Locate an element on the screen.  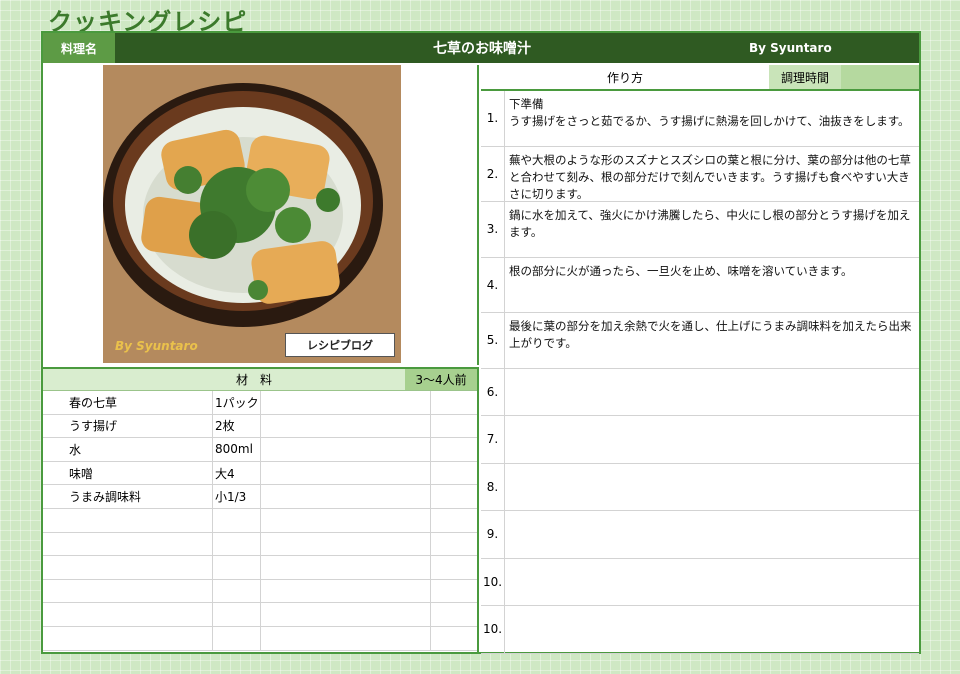
step-row: 9. is located at coordinates (700, 535).